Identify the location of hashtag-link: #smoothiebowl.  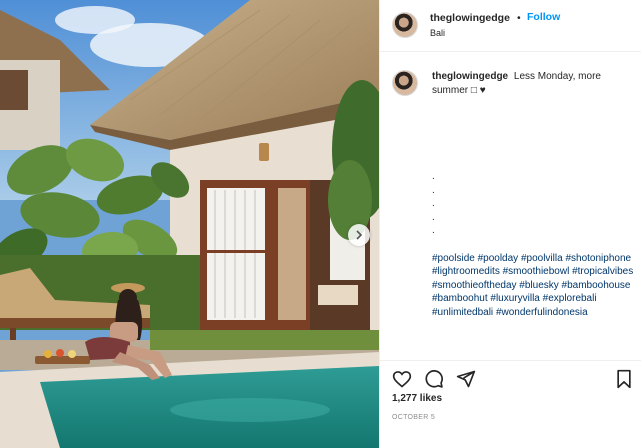
(537, 271).